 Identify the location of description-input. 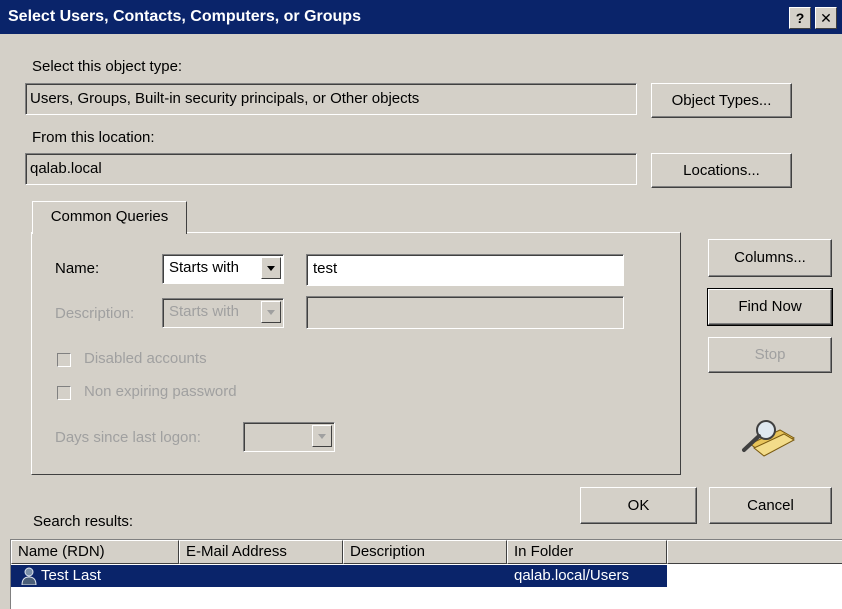
(465, 312).